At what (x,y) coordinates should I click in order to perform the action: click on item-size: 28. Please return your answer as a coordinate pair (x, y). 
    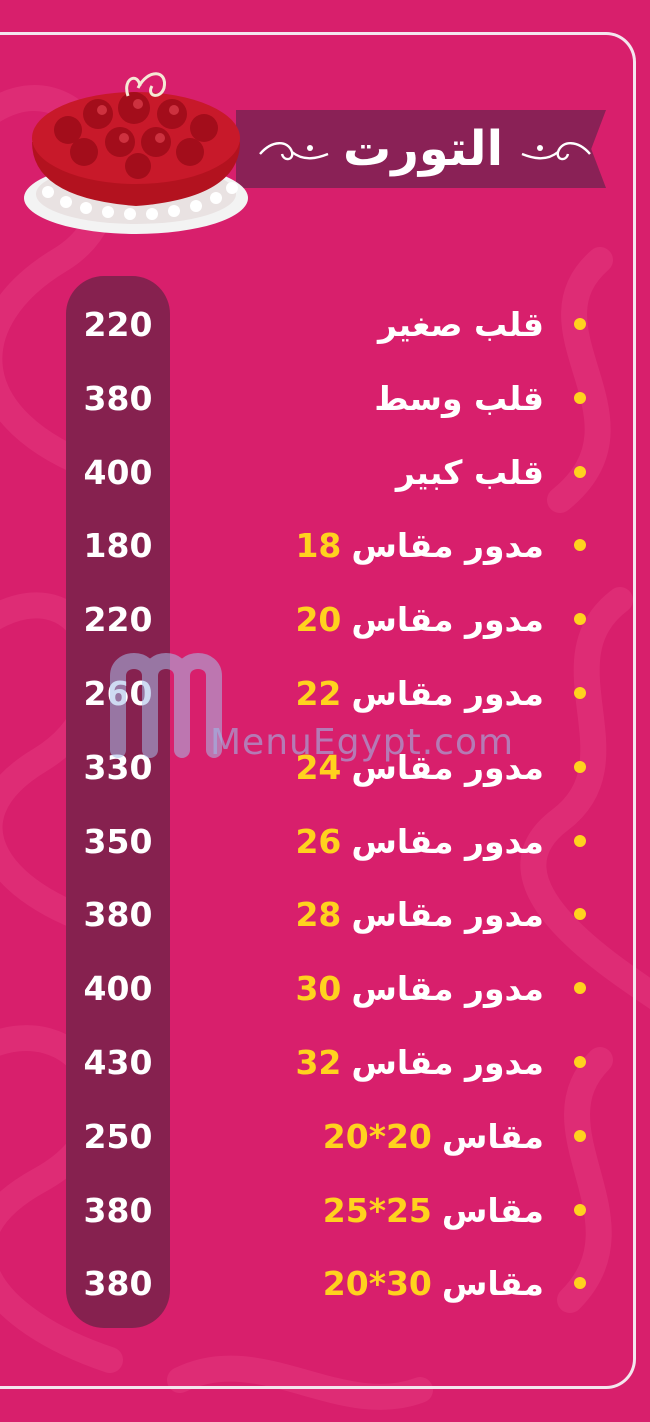
    Looking at the image, I should click on (318, 914).